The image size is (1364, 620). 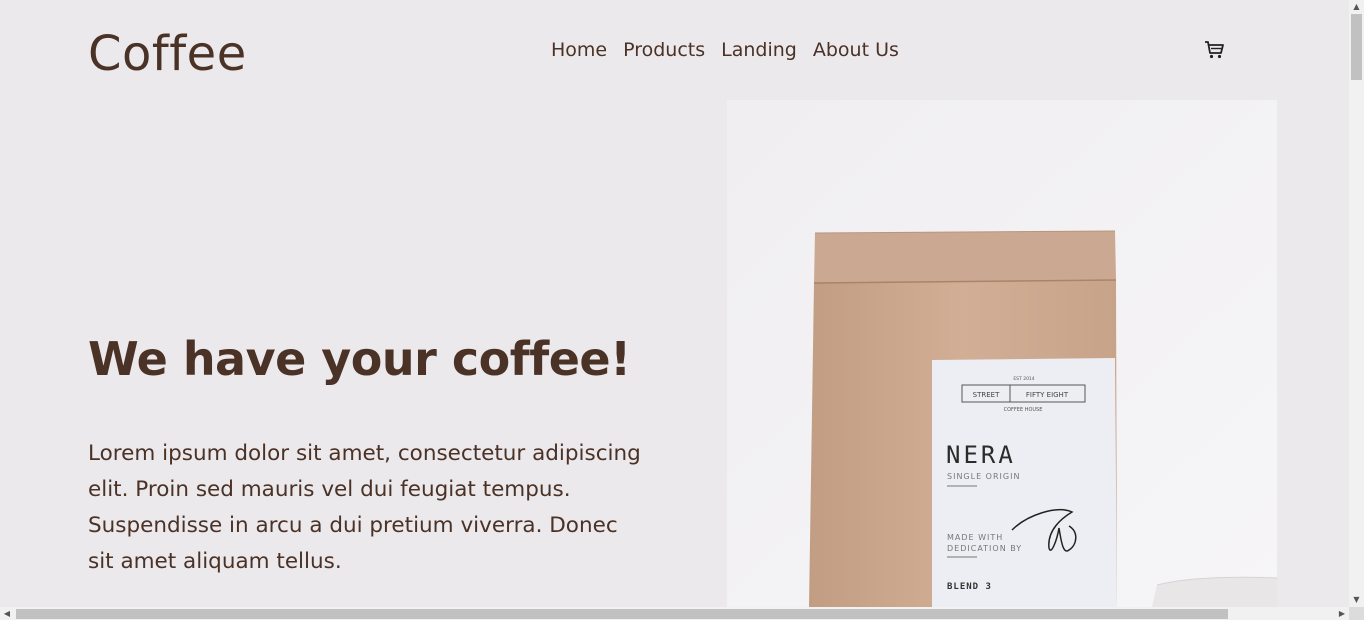 I want to click on vertical-scrollbar: ▲ ▼, so click(x=1356, y=303).